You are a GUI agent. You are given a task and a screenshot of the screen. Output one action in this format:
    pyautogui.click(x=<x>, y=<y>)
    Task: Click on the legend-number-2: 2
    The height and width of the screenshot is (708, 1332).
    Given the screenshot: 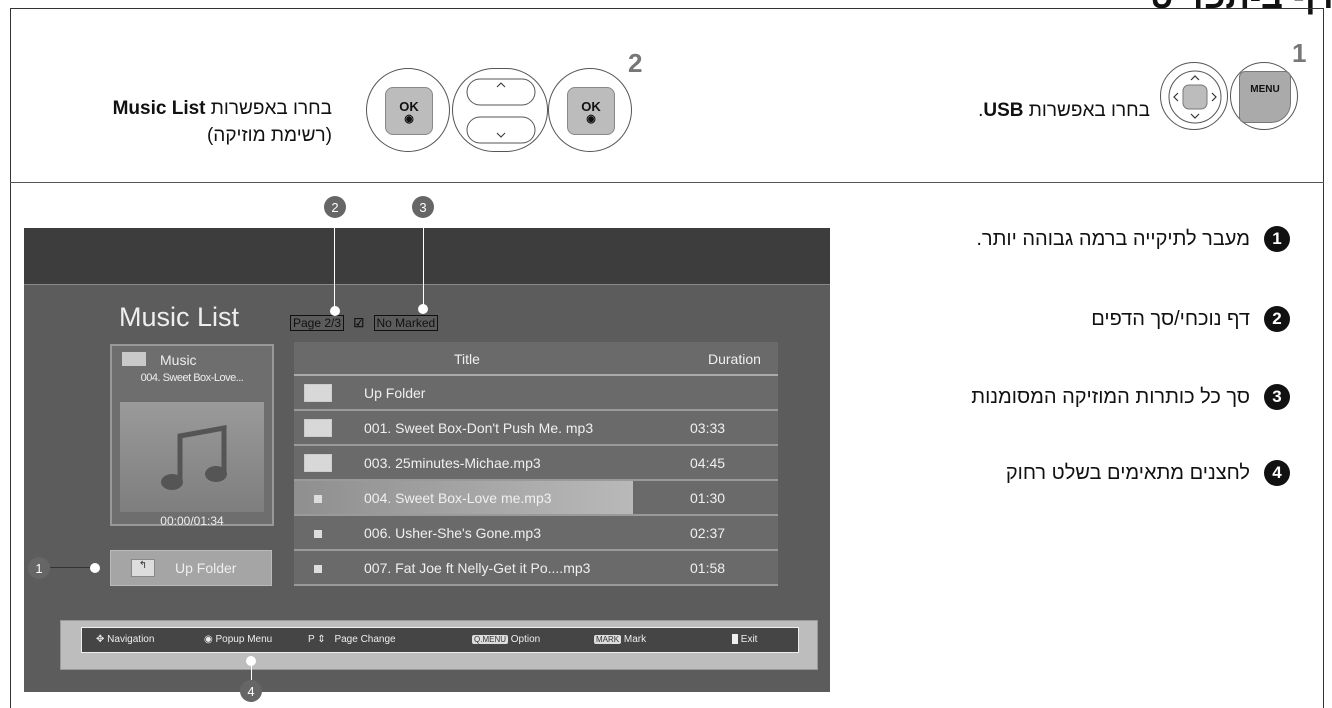 What is the action you would take?
    pyautogui.click(x=1277, y=319)
    